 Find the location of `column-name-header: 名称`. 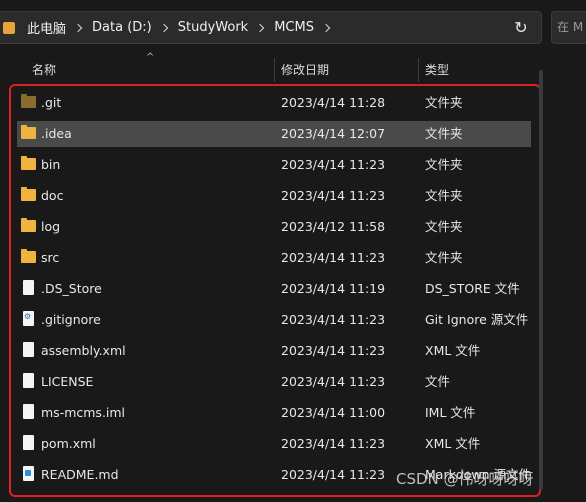

column-name-header: 名称 is located at coordinates (44, 70).